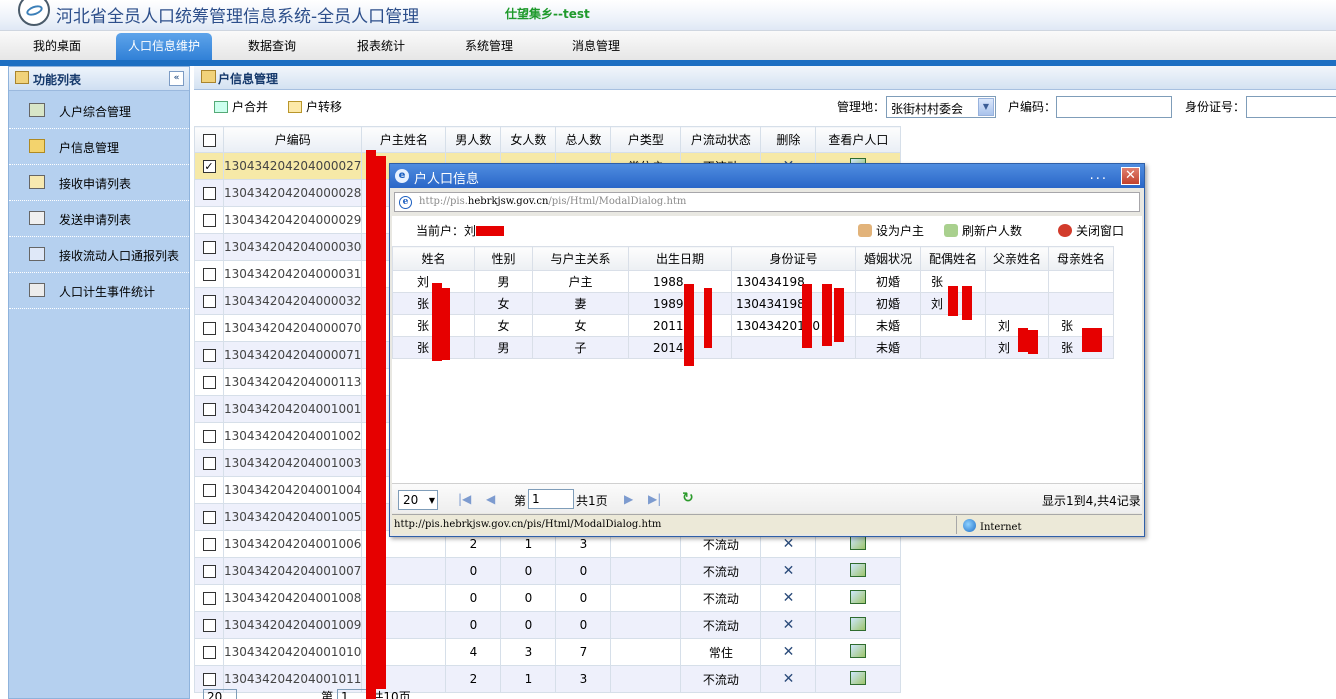 The image size is (1336, 699). Describe the element at coordinates (983, 230) in the screenshot. I see `refresh-count-button: 刷新户人数` at that location.